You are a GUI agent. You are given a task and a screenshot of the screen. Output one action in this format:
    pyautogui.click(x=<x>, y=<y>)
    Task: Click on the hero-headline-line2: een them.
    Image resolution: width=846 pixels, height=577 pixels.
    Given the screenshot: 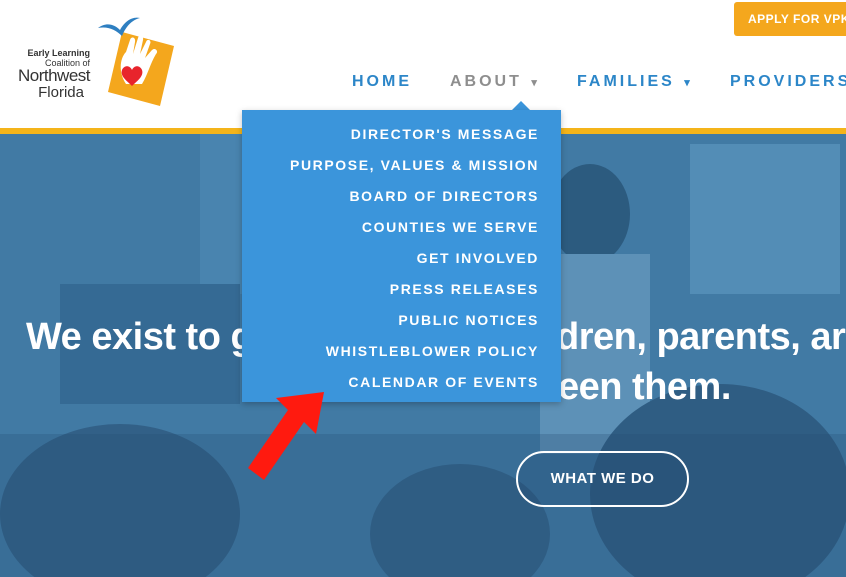 What is the action you would take?
    pyautogui.click(x=644, y=387)
    